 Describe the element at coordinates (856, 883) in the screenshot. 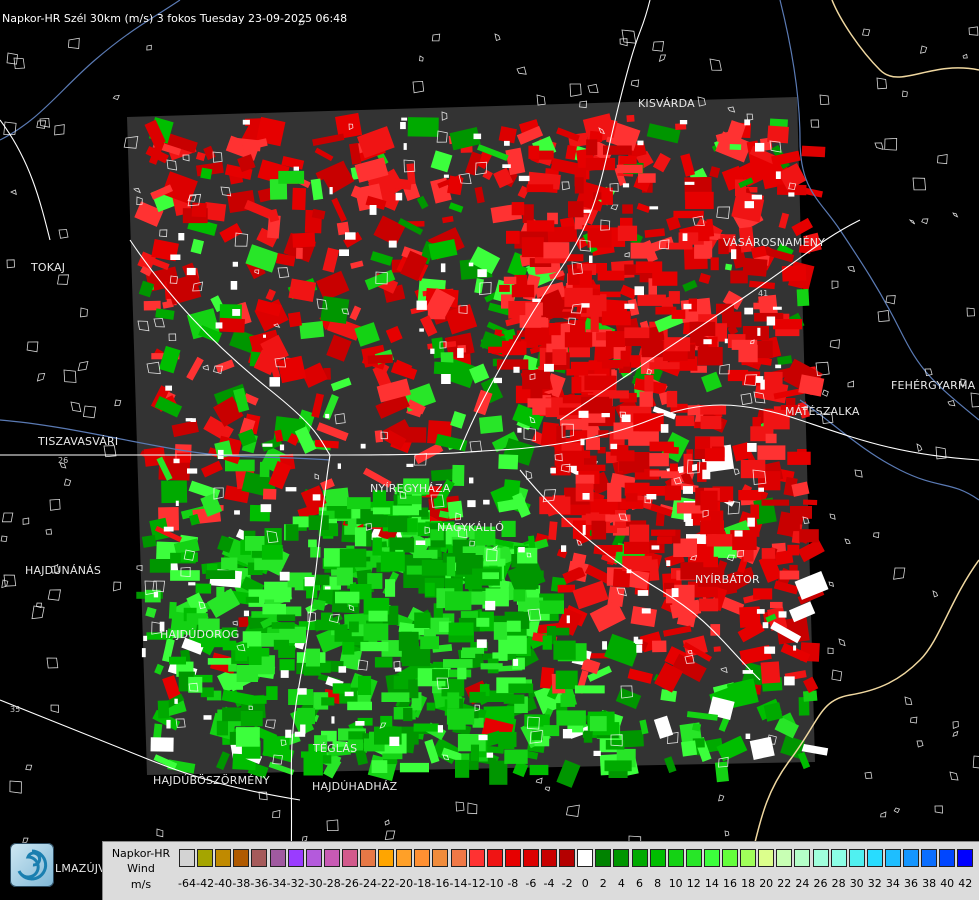

I see `legend-tick-label: 30` at that location.